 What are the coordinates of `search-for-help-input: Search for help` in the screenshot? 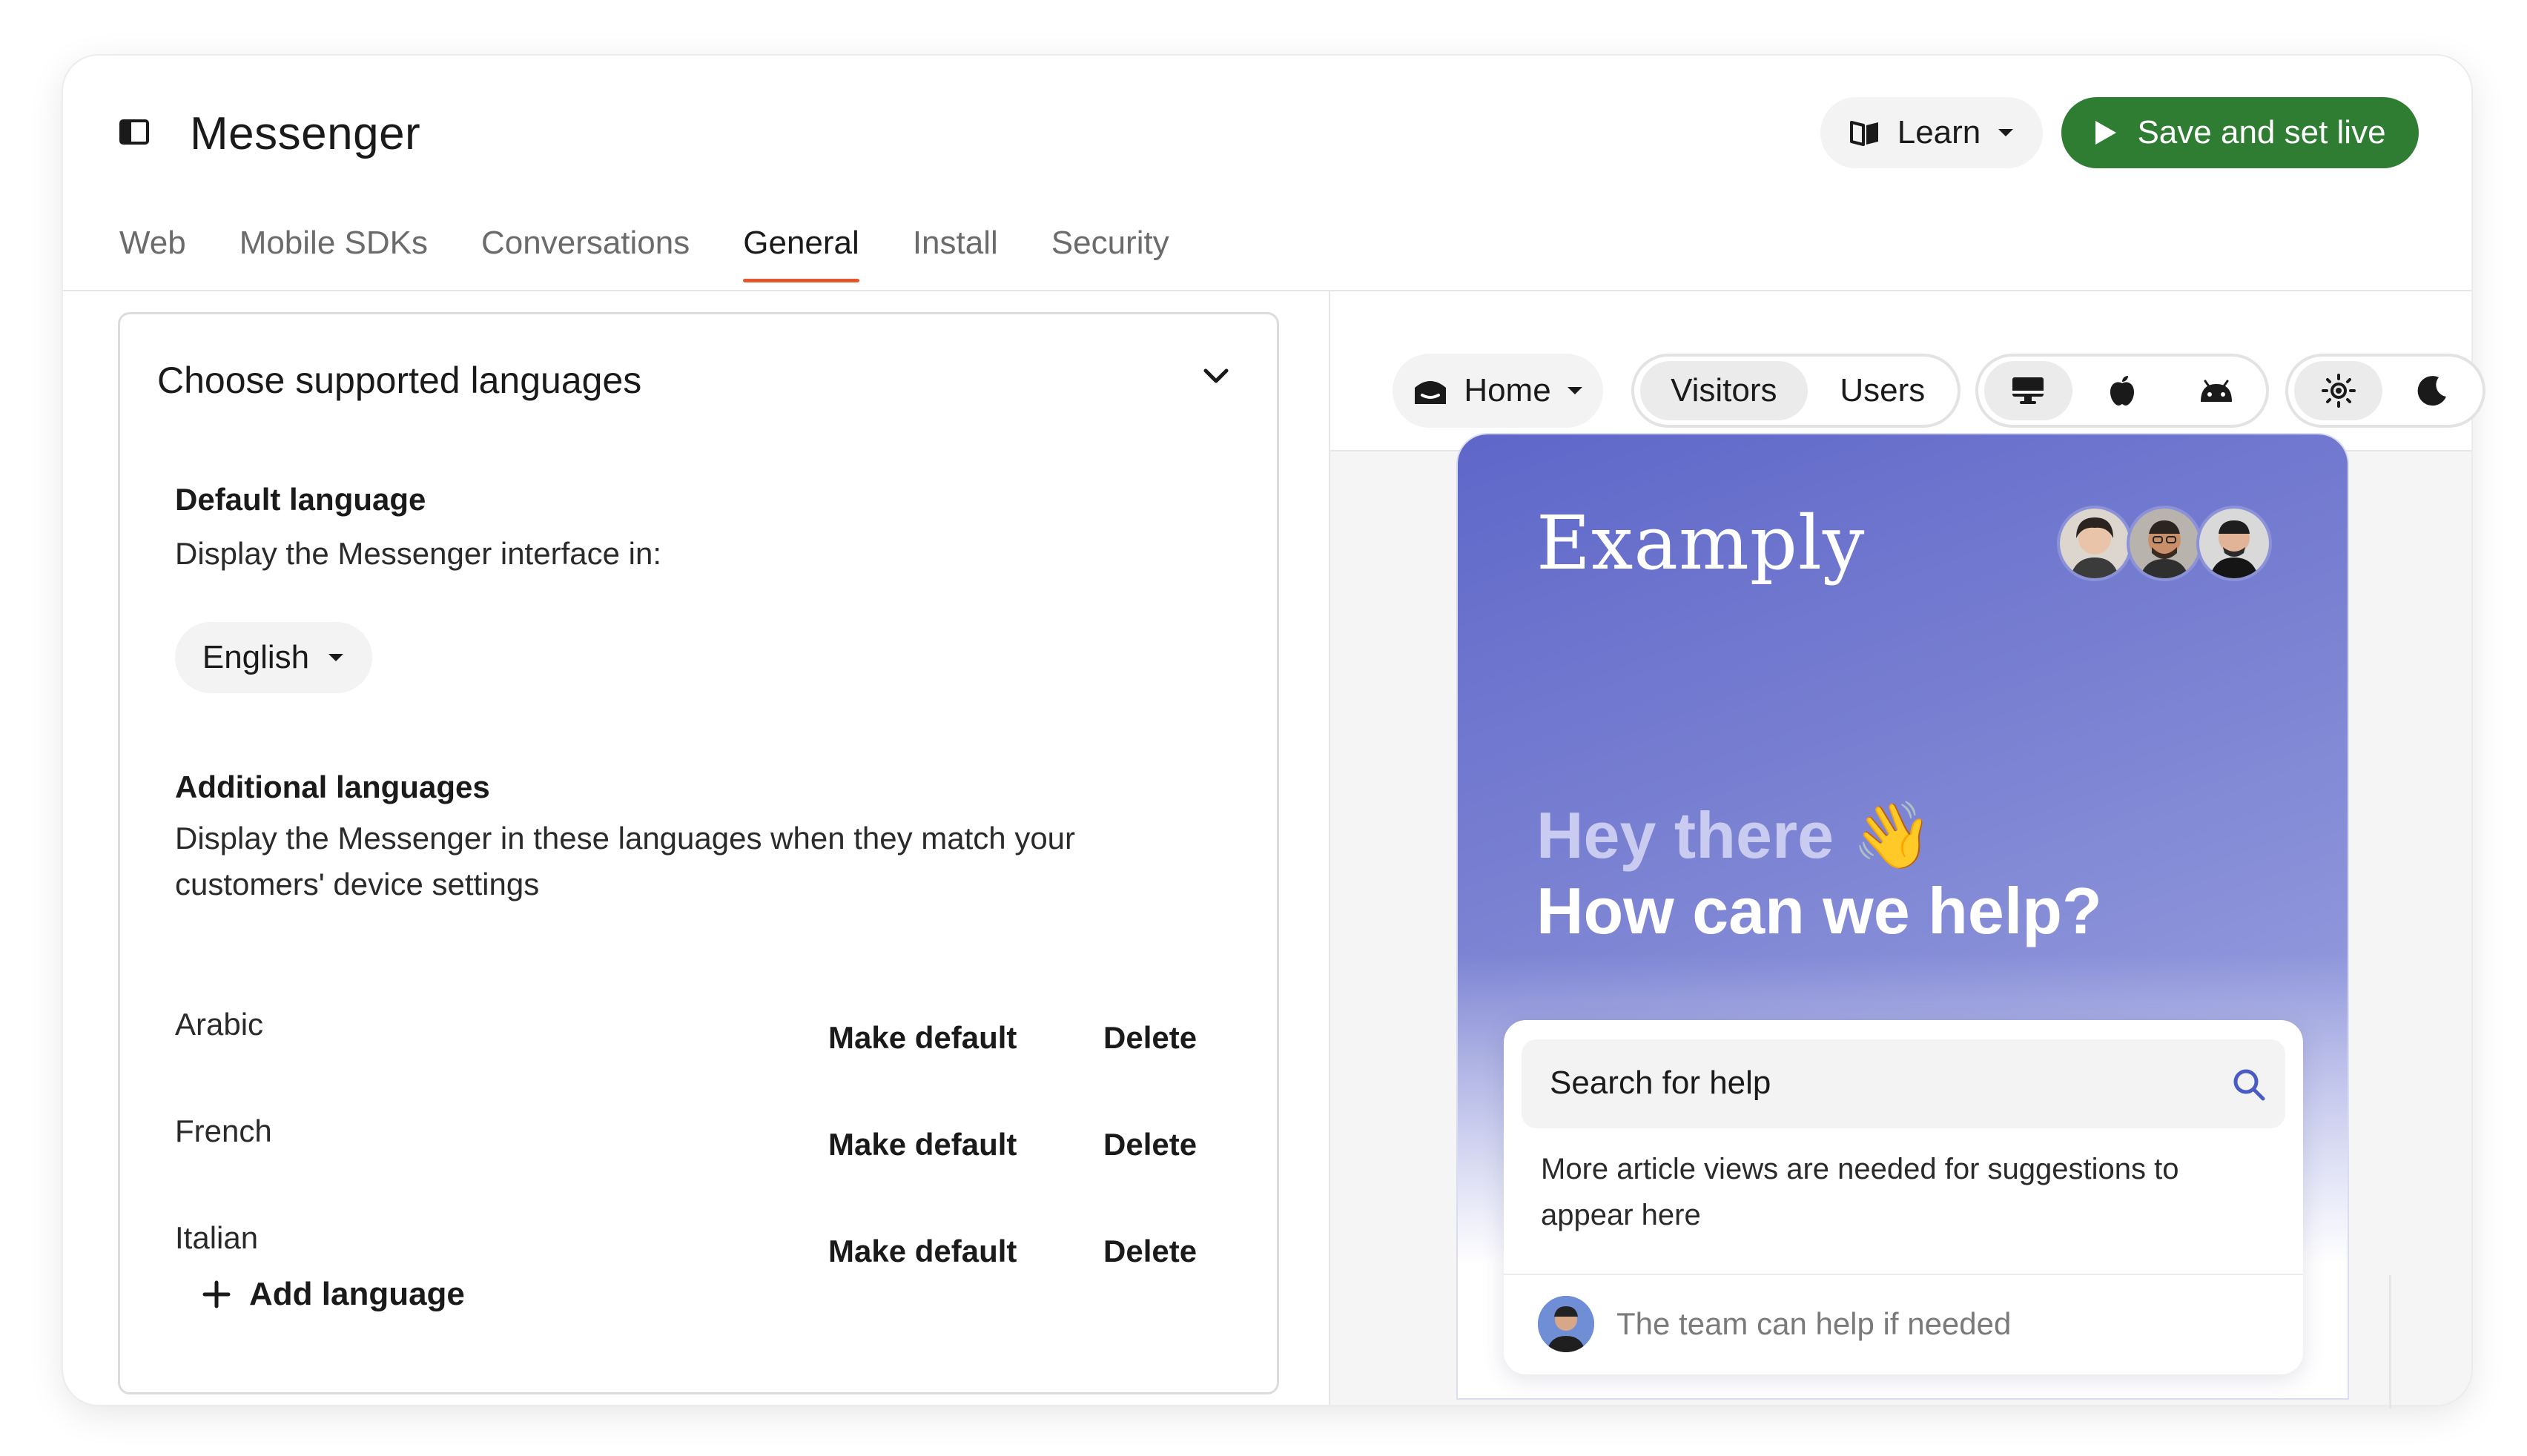 It's located at (1904, 1084).